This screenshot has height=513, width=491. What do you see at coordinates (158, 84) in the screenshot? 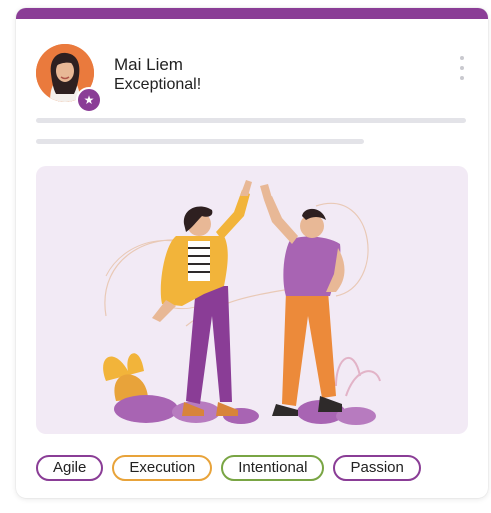
I see `recognition-message: Exceptional!` at bounding box center [158, 84].